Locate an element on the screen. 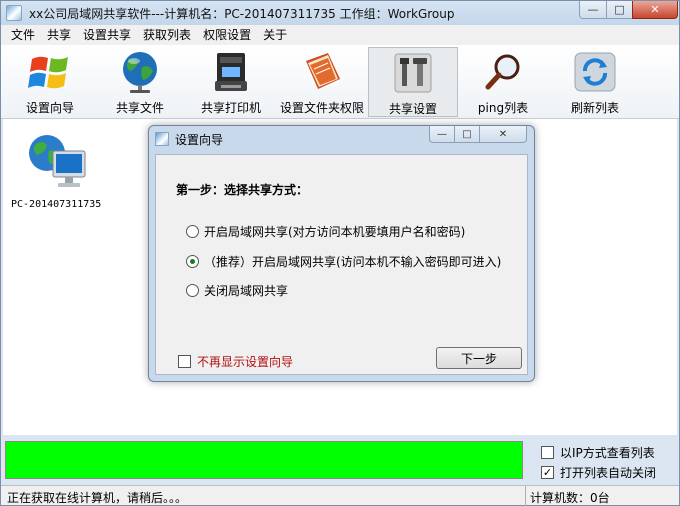  toolbar: 设置向导 共享文件 共享打印机 设置文件夹权限 共享设置 ping列表 刷新列表 is located at coordinates (340, 82).